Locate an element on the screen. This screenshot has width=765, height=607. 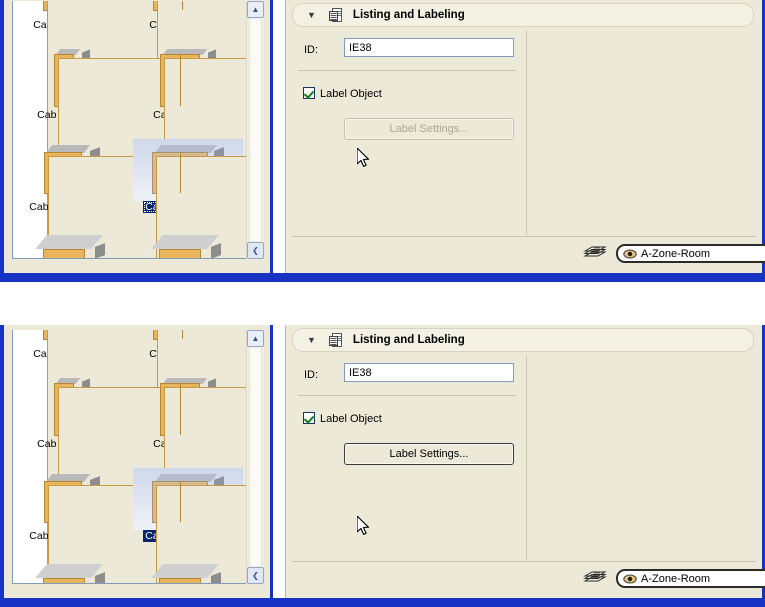
object-browser-scrollbar-2: ▲ ❮ is located at coordinates (255, 457).